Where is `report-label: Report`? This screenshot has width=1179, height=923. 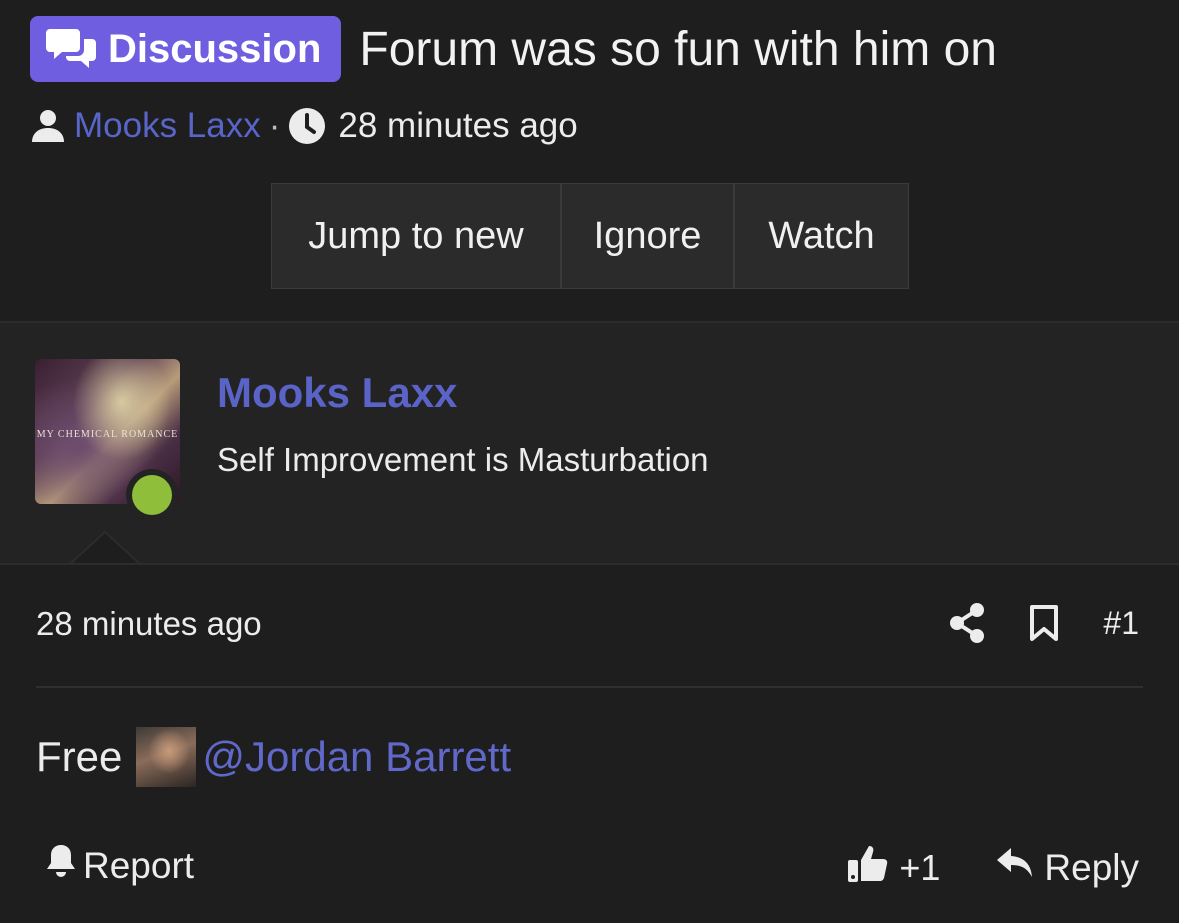
report-label: Report is located at coordinates (139, 865).